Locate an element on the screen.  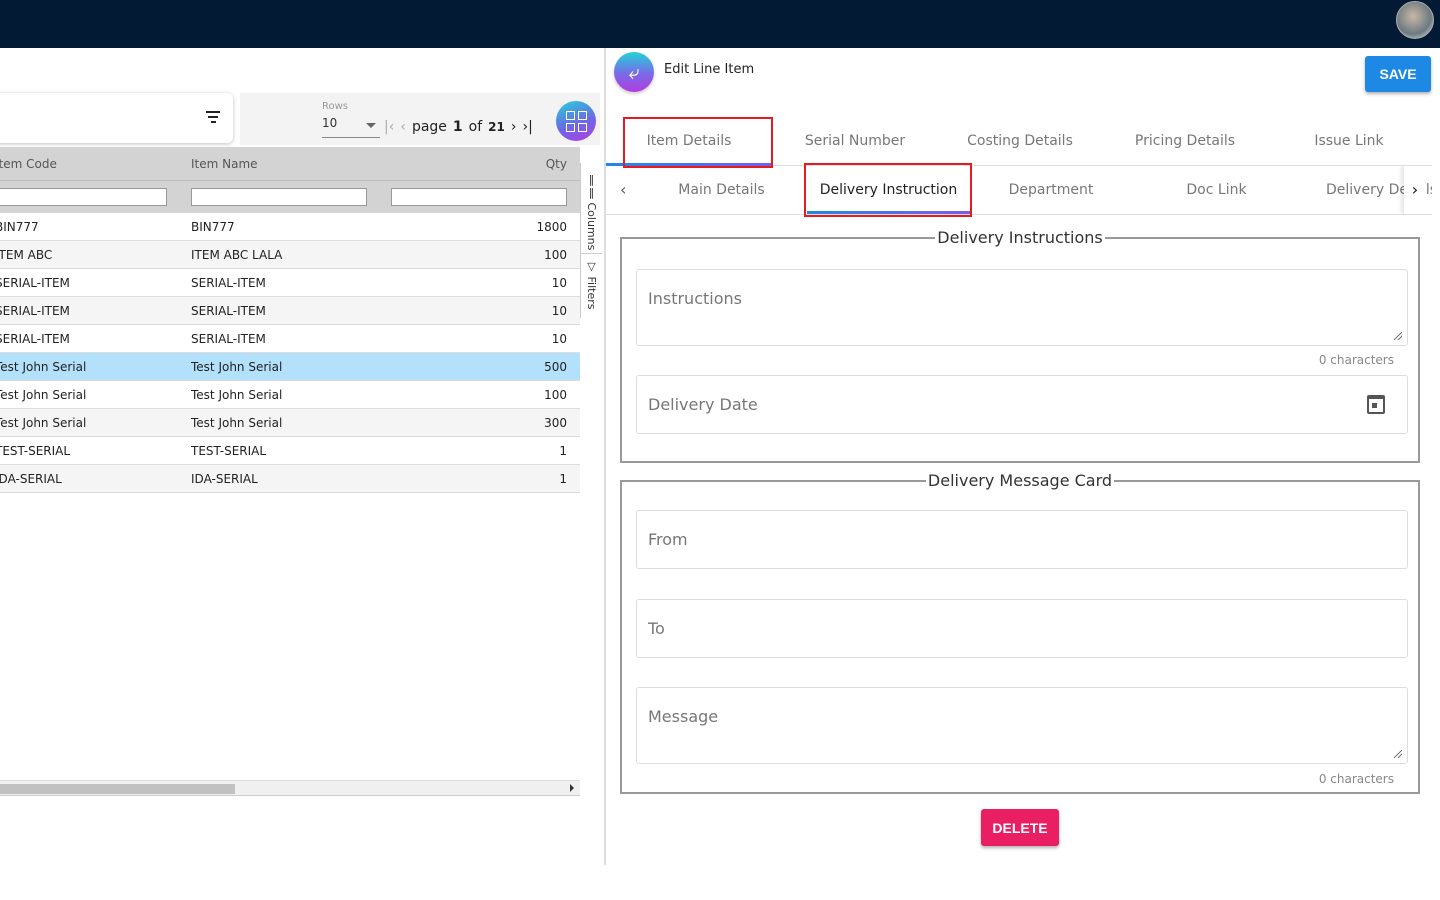
table-row: Test John Serial Test John Serial 300 is located at coordinates (290, 423).